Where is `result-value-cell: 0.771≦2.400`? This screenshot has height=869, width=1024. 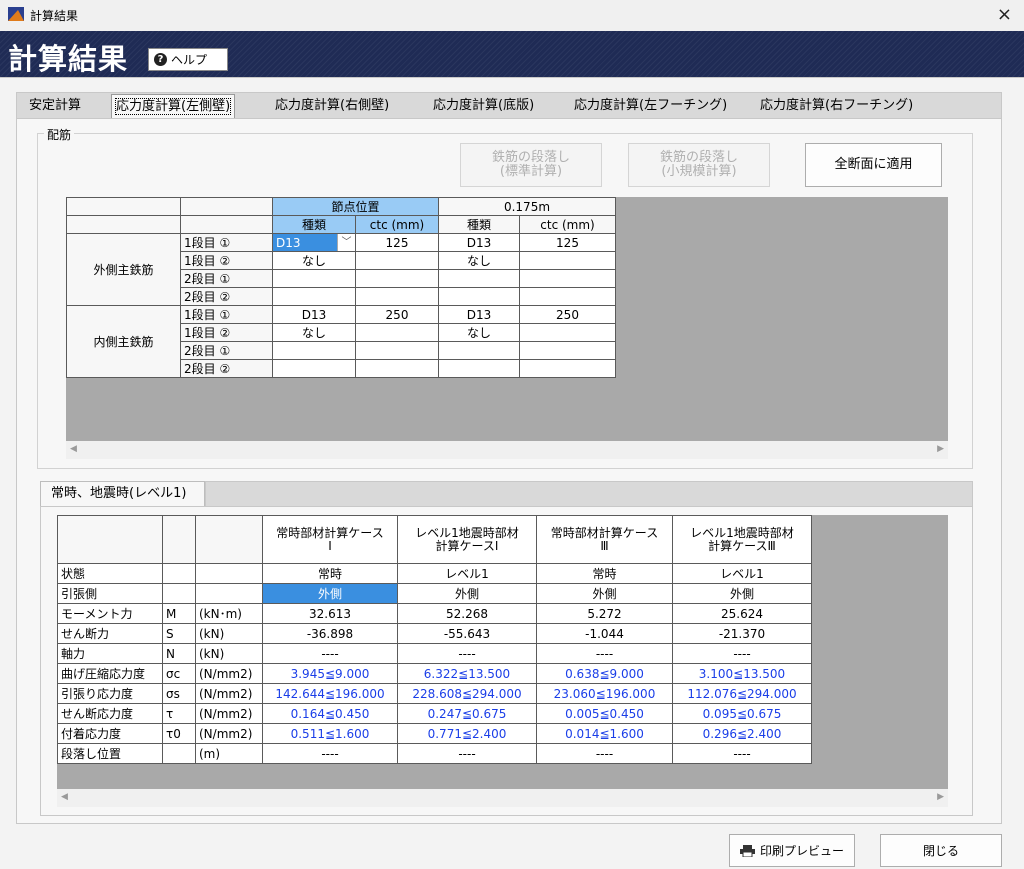 result-value-cell: 0.771≦2.400 is located at coordinates (467, 733).